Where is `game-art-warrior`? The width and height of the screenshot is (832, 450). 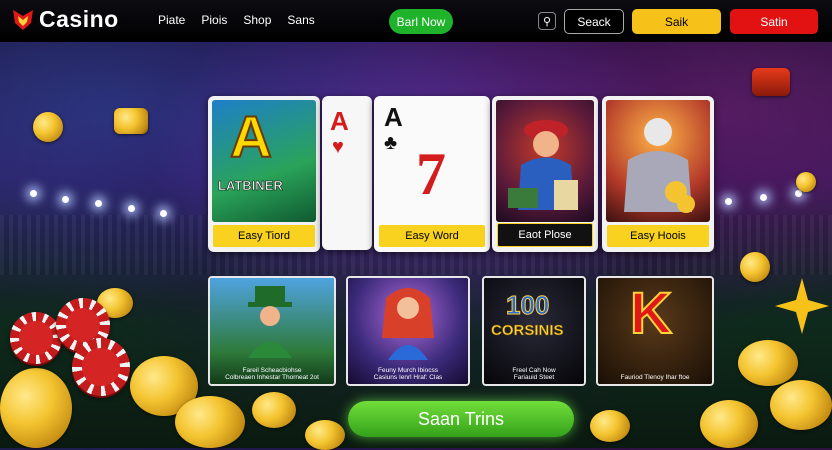
game-art-warrior is located at coordinates (658, 161).